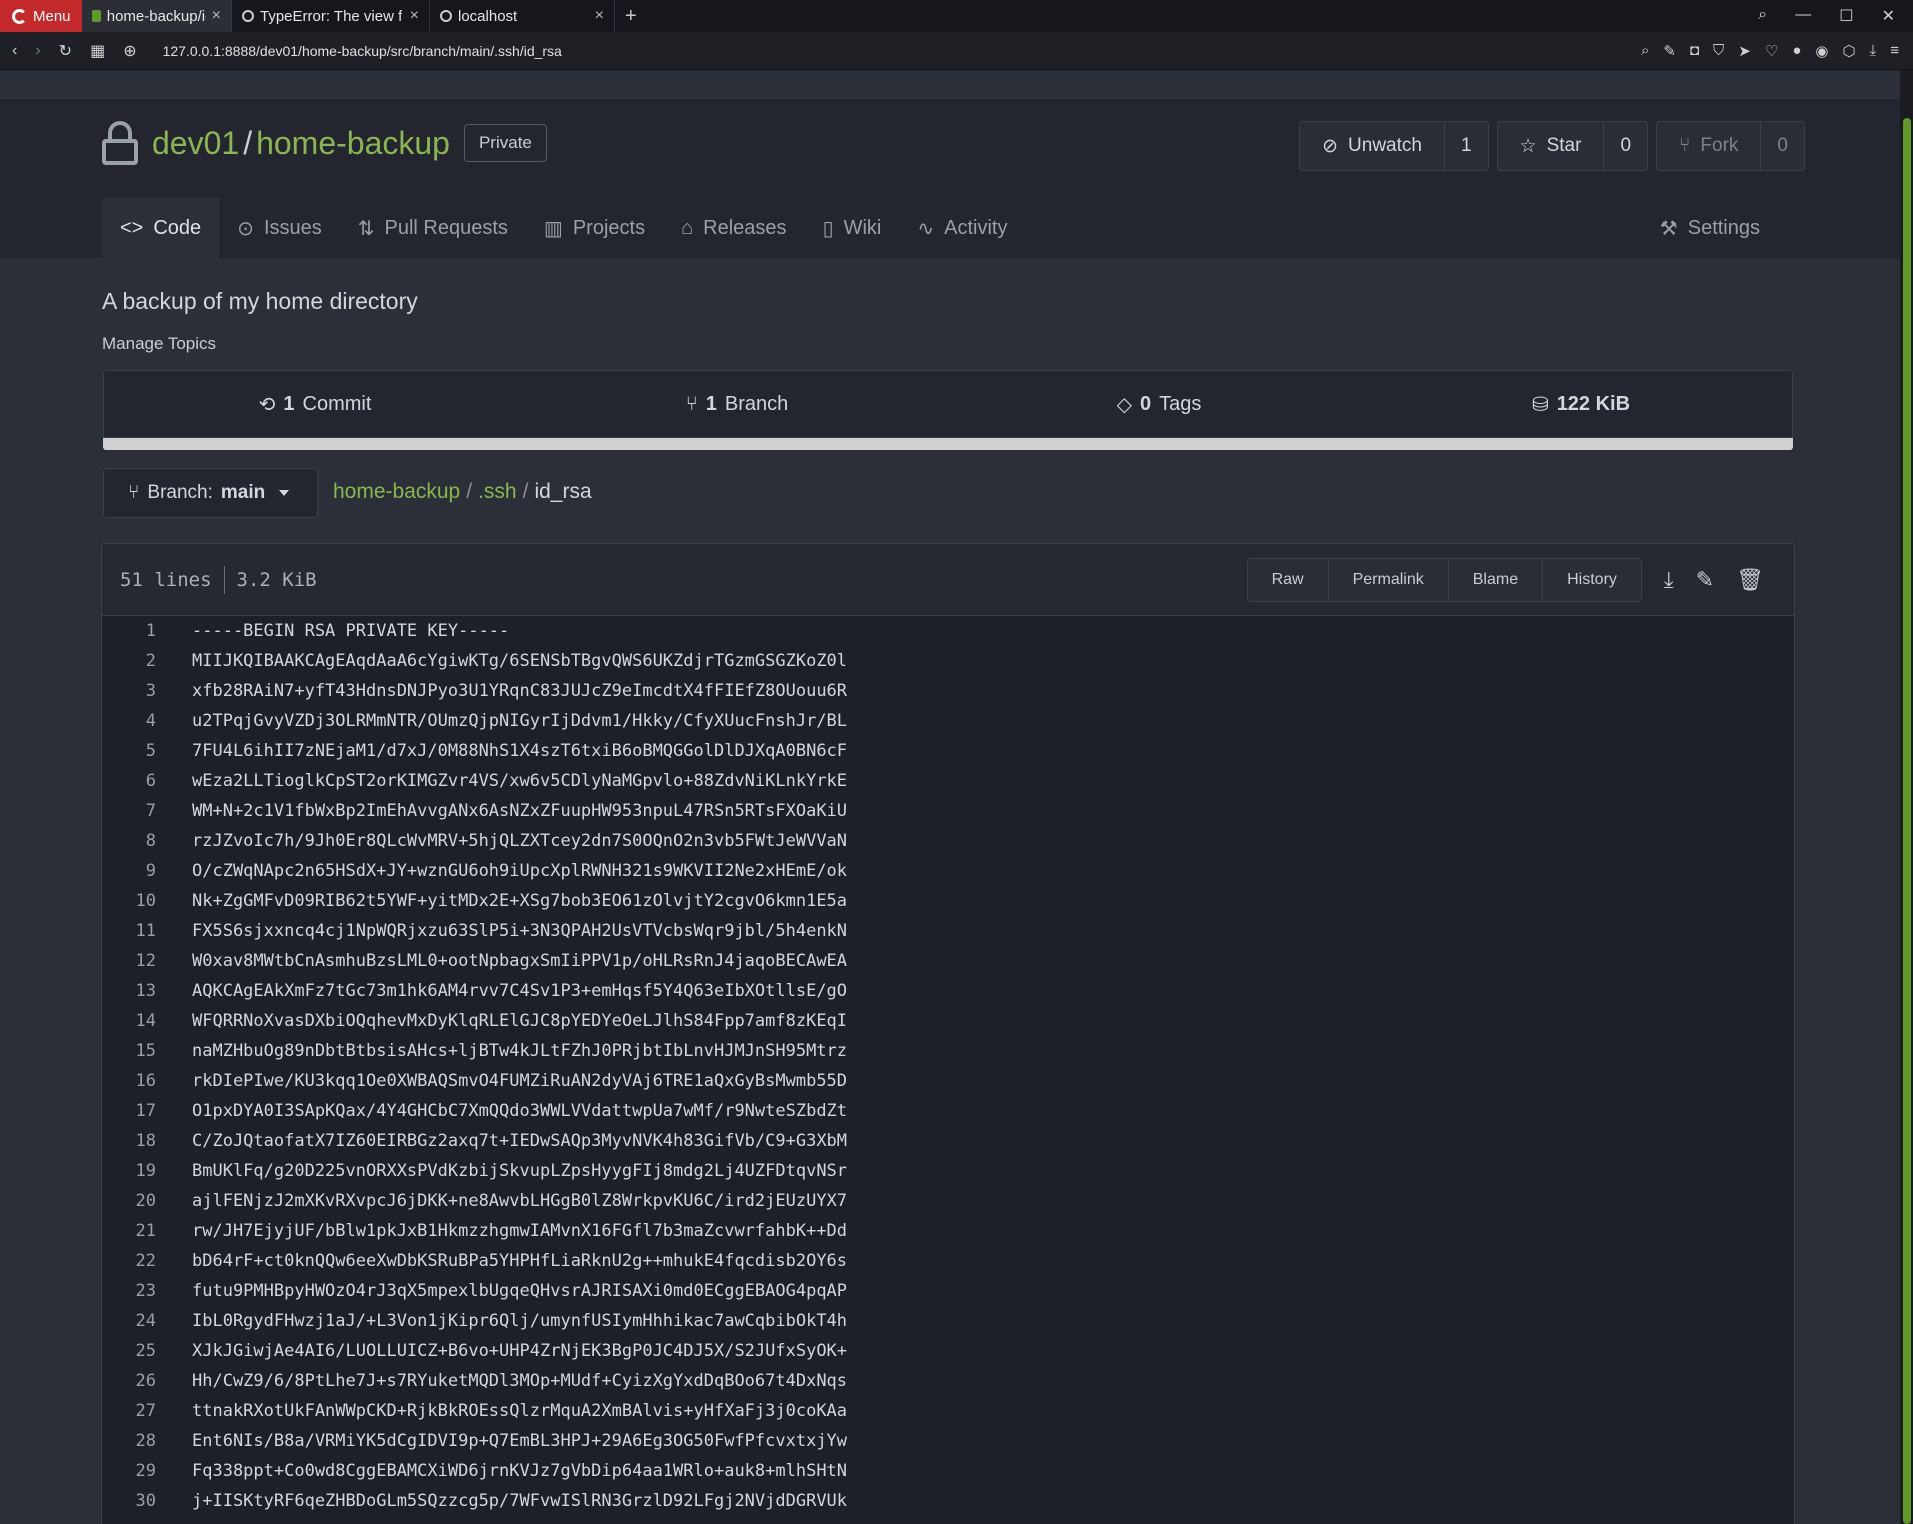 The height and width of the screenshot is (1524, 1913). I want to click on menu-lines-icon: ≡, so click(1894, 51).